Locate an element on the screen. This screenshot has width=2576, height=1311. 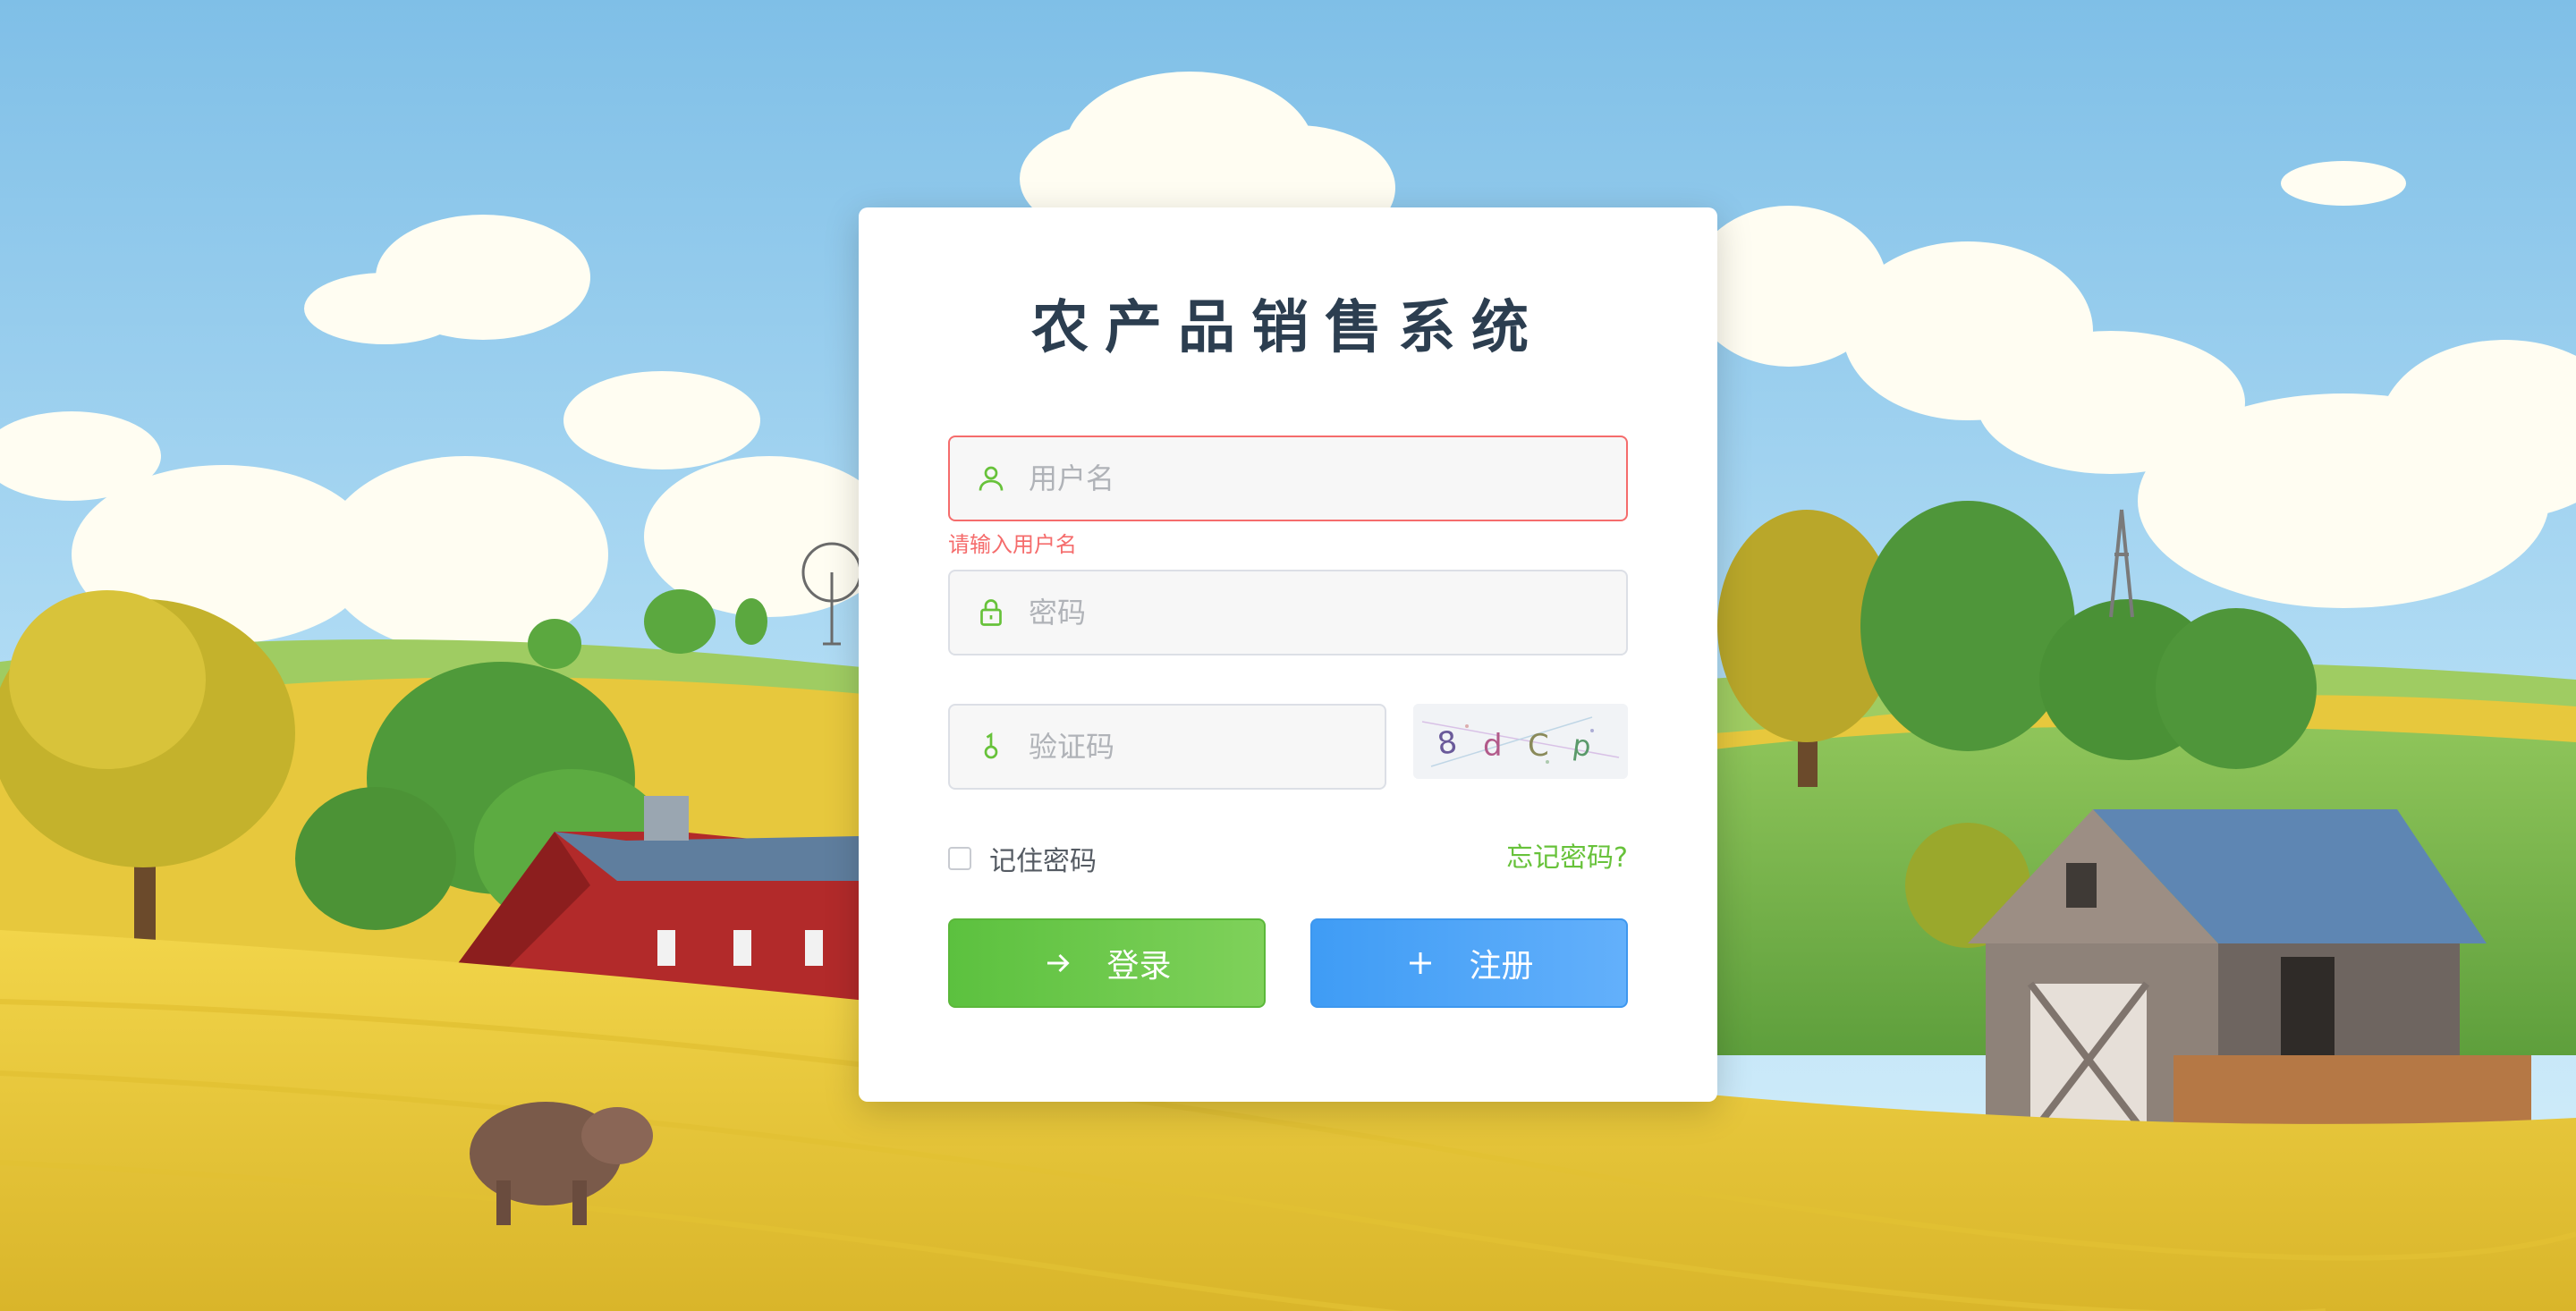
captcha-char: C is located at coordinates (1538, 746).